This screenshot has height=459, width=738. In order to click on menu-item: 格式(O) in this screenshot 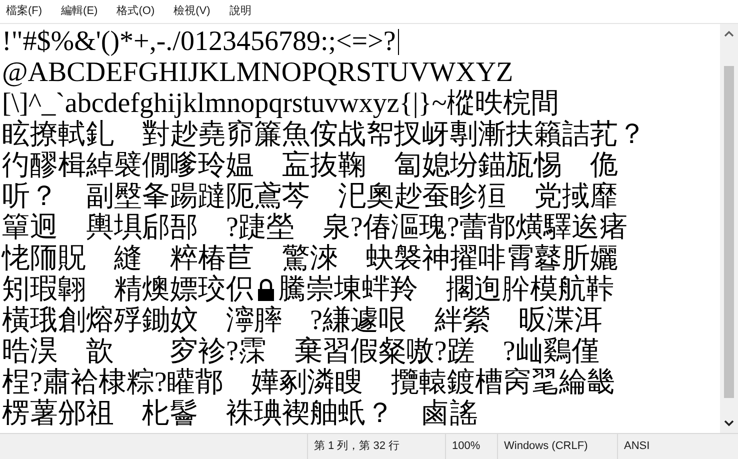, I will do `click(135, 11)`.